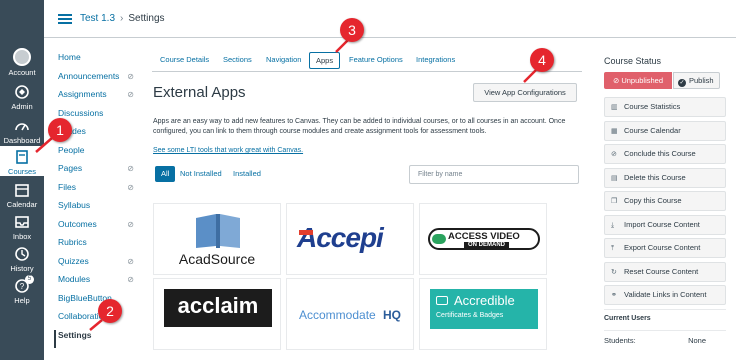 The height and width of the screenshot is (360, 736). What do you see at coordinates (352, 30) in the screenshot?
I see `callout-3: 3` at bounding box center [352, 30].